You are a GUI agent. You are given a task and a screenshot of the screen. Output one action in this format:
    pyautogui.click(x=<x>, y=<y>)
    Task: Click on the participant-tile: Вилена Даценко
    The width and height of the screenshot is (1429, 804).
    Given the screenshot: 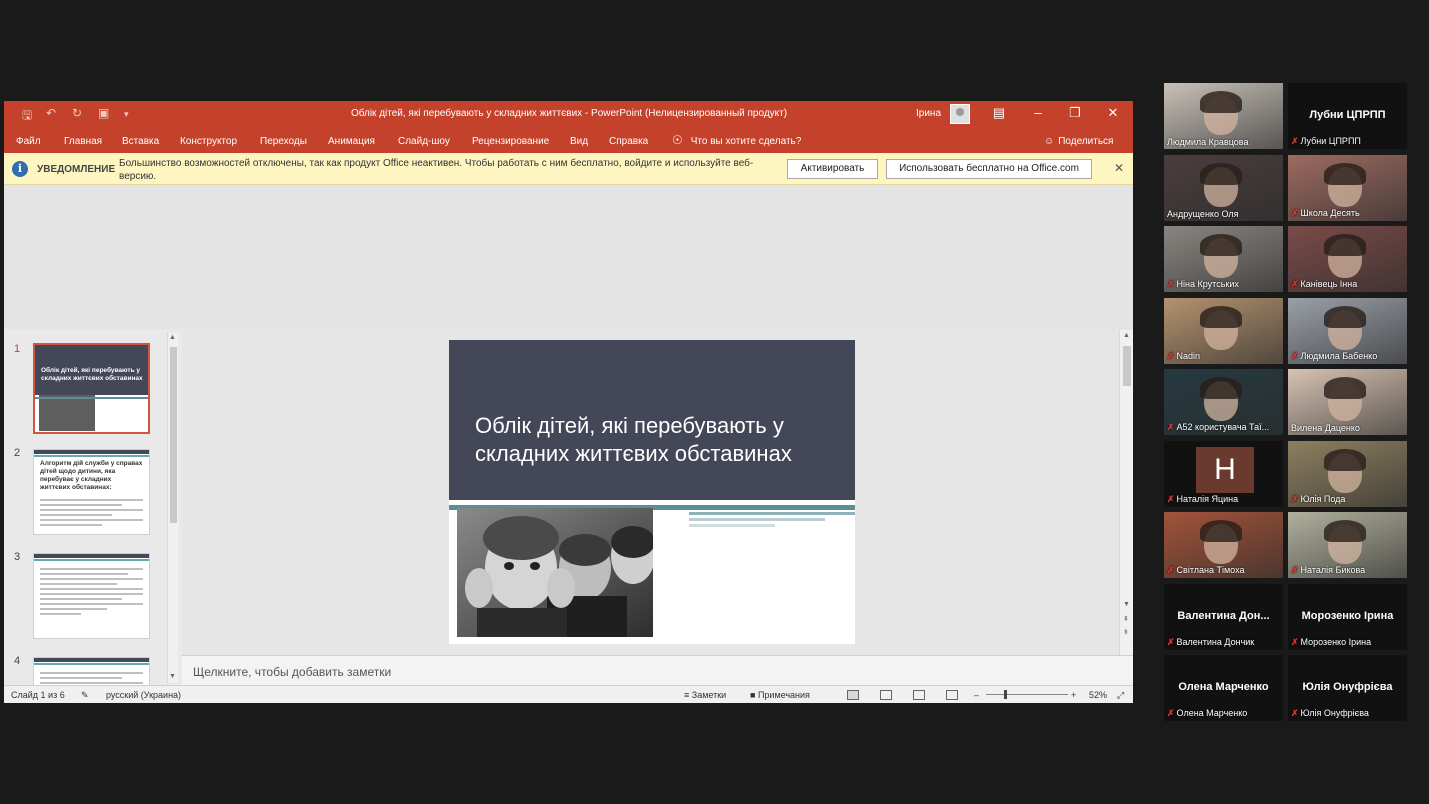 What is the action you would take?
    pyautogui.click(x=1347, y=402)
    